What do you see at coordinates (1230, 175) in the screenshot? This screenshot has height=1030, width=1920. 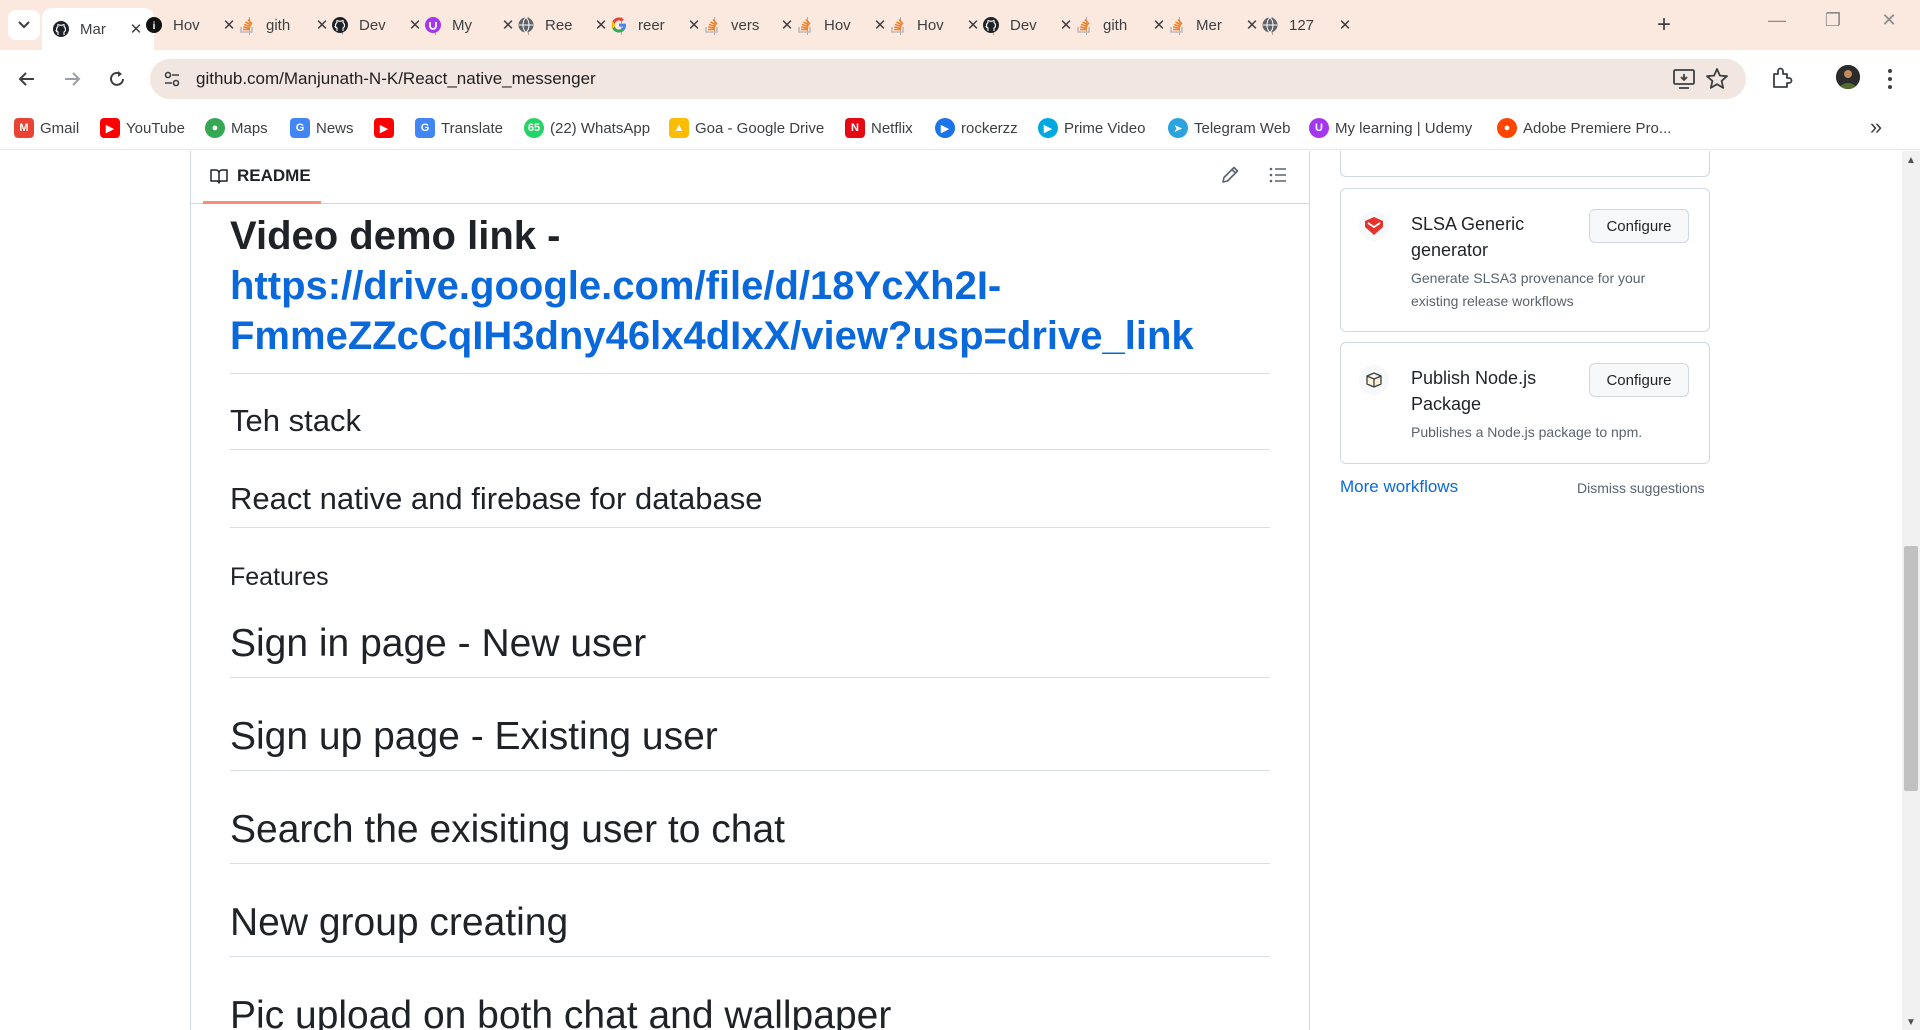 I see `pencil-icon` at bounding box center [1230, 175].